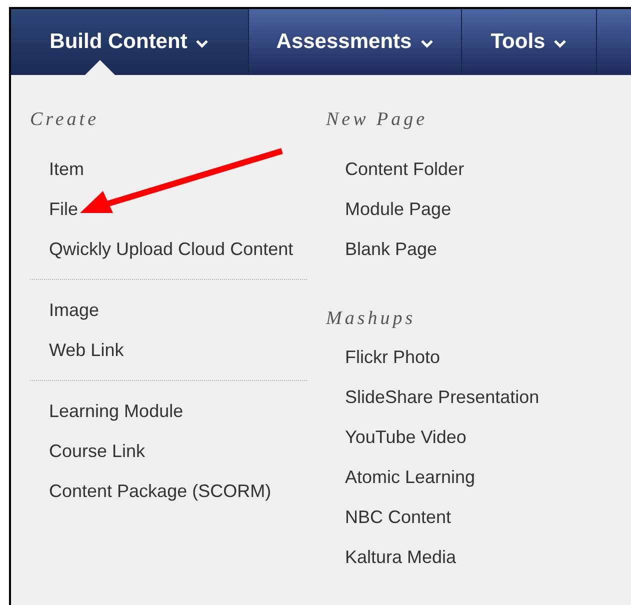 The width and height of the screenshot is (631, 605). What do you see at coordinates (405, 437) in the screenshot?
I see `menu-item: YouTube Video` at bounding box center [405, 437].